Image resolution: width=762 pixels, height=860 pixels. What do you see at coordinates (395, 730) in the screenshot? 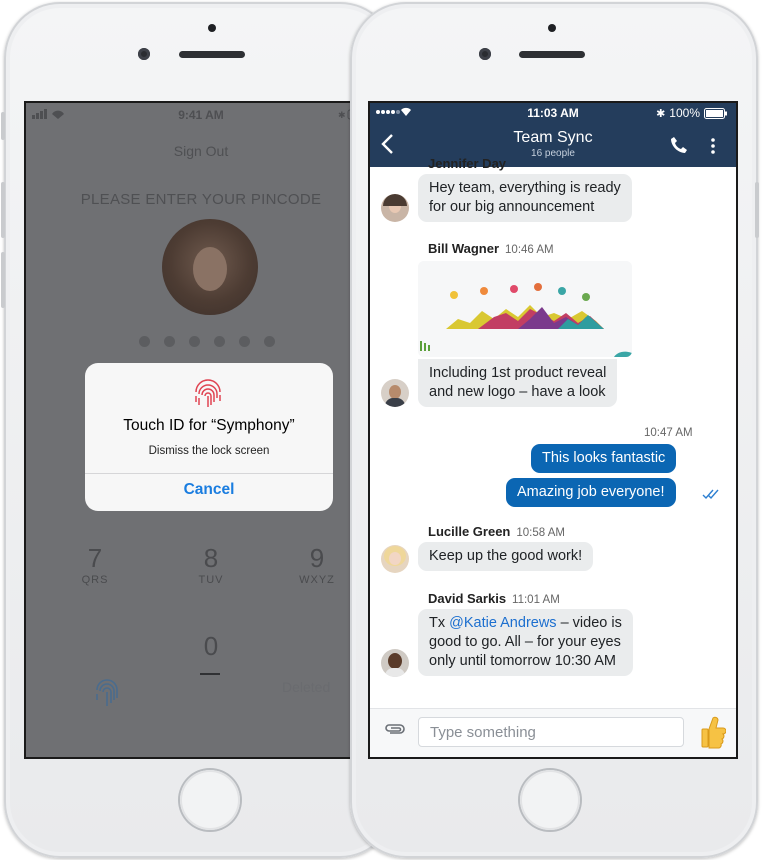
I see `paperclip-icon` at bounding box center [395, 730].